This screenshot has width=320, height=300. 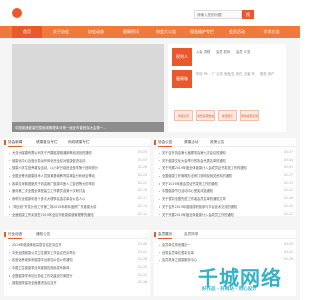 What do you see at coordinates (288, 175) in the screenshot?
I see `list-item-date: 02-27` at bounding box center [288, 175].